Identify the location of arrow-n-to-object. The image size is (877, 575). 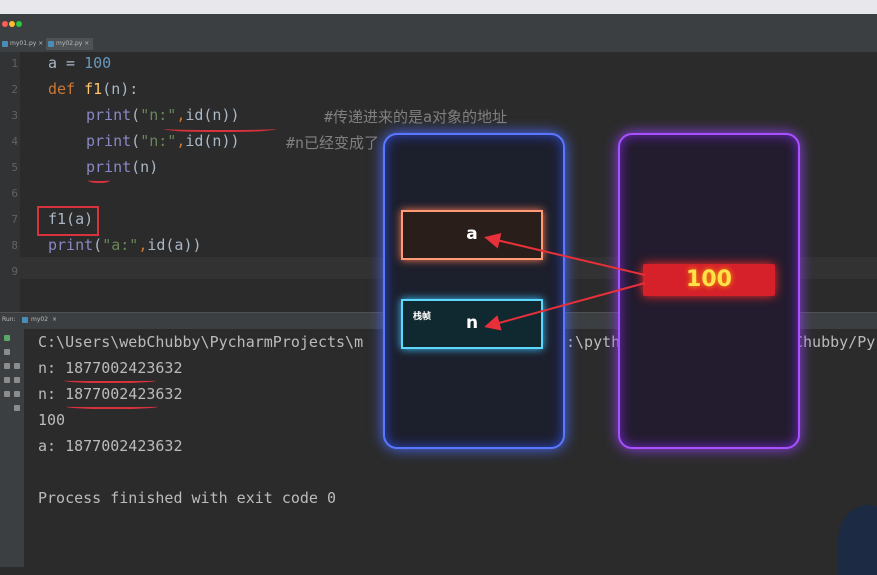
(565, 306).